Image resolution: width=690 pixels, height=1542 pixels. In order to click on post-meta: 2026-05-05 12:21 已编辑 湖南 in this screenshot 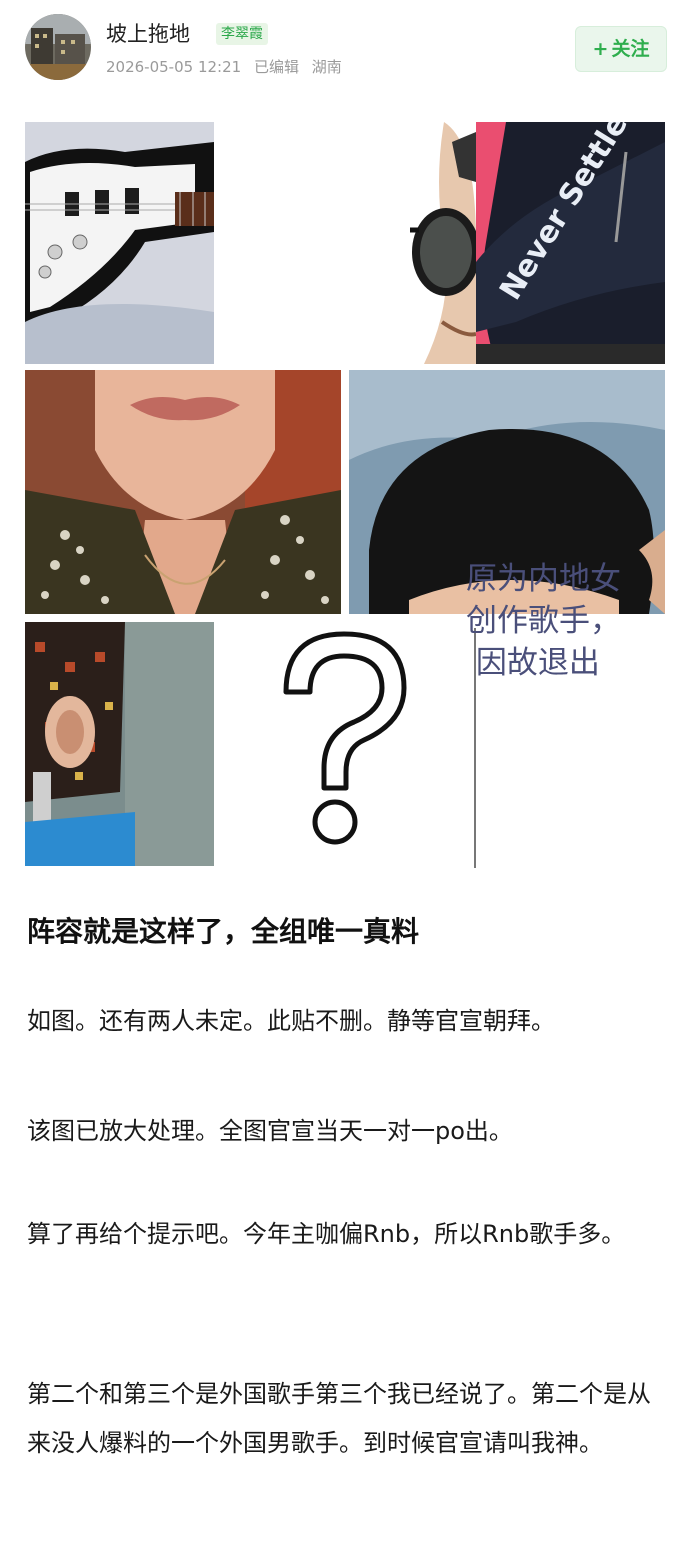, I will do `click(228, 66)`.